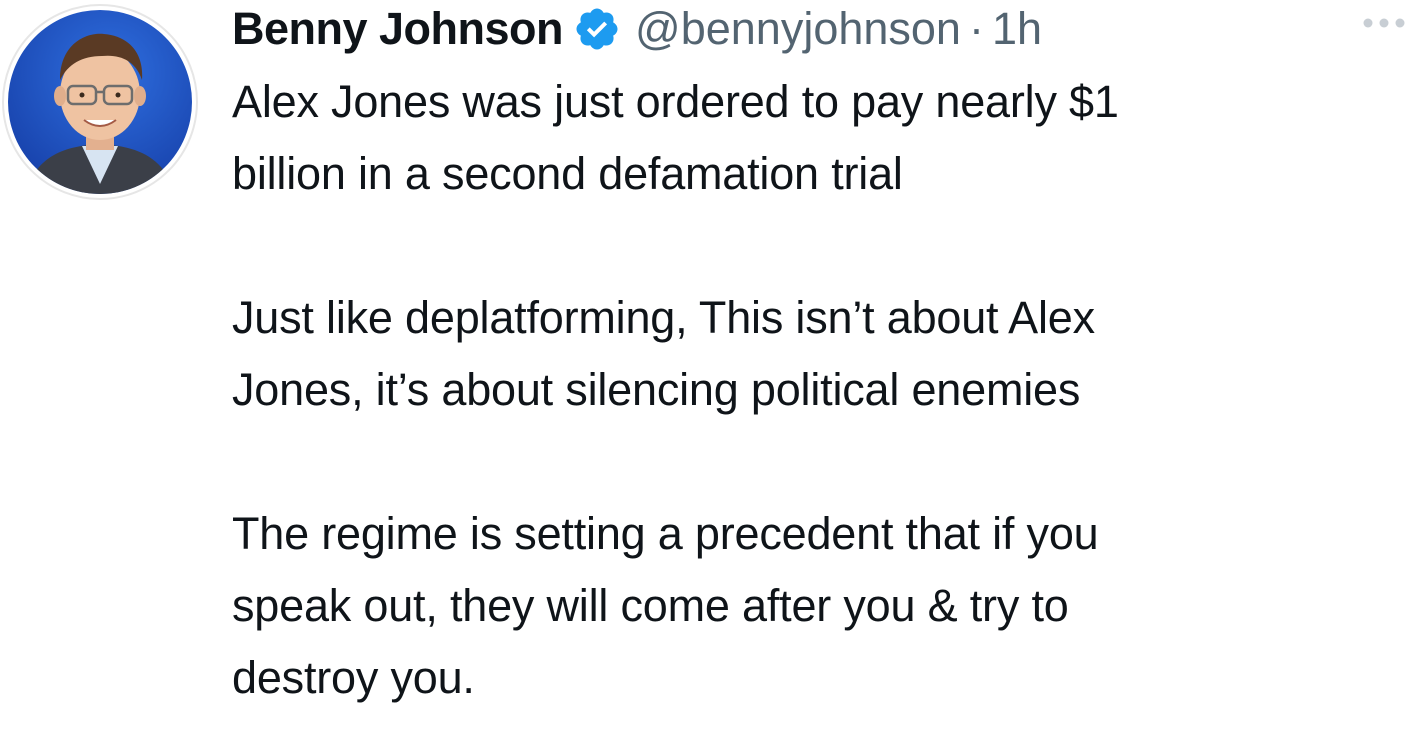 This screenshot has width=1418, height=741. I want to click on author-handle: @bennyjohnson, so click(798, 29).